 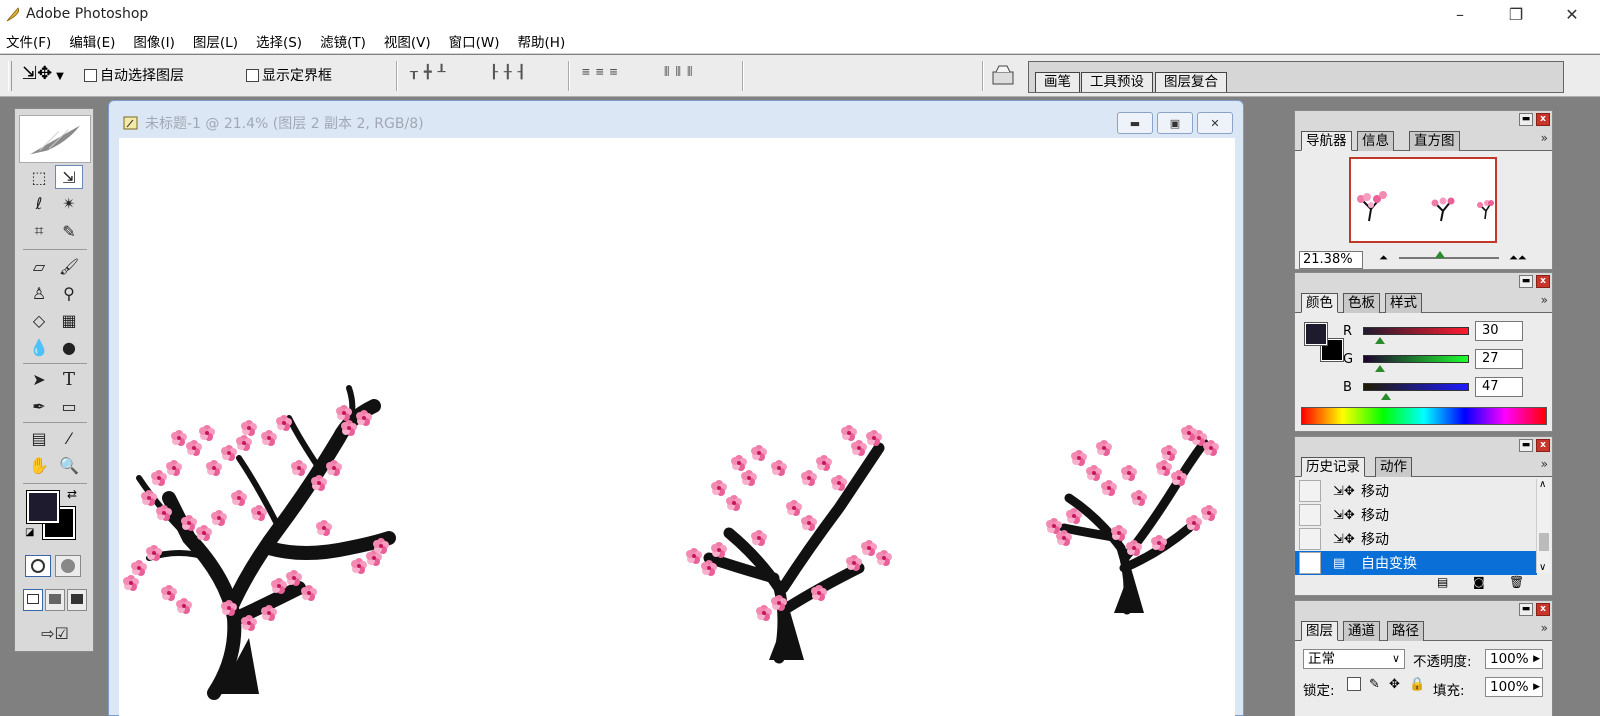 What do you see at coordinates (669, 72) in the screenshot?
I see `distribute-left-icon: ⫴` at bounding box center [669, 72].